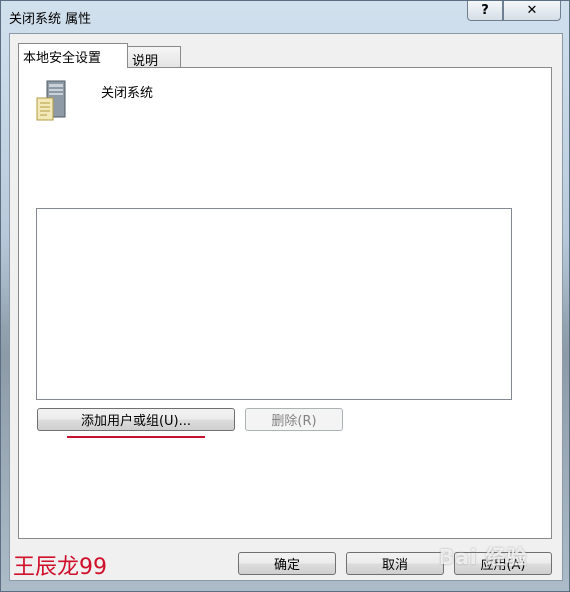  I want to click on policy-name: 关闭系统, so click(127, 93).